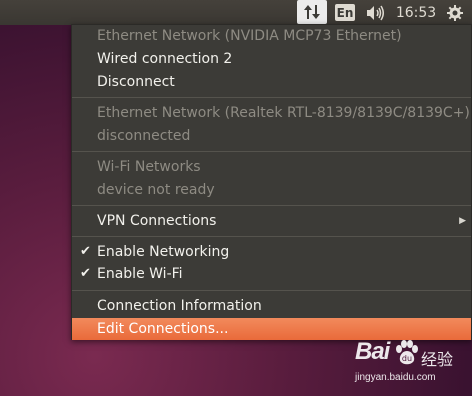 This screenshot has width=472, height=396. I want to click on session-menu-indicator, so click(455, 12).